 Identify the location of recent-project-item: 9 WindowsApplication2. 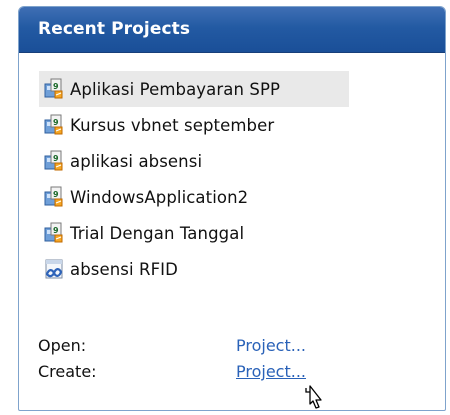
(204, 197).